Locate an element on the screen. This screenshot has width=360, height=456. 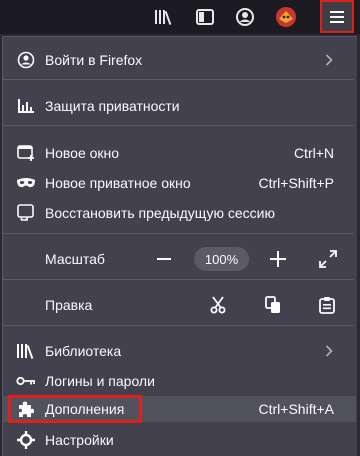
edit-label: Правка is located at coordinates (69, 305).